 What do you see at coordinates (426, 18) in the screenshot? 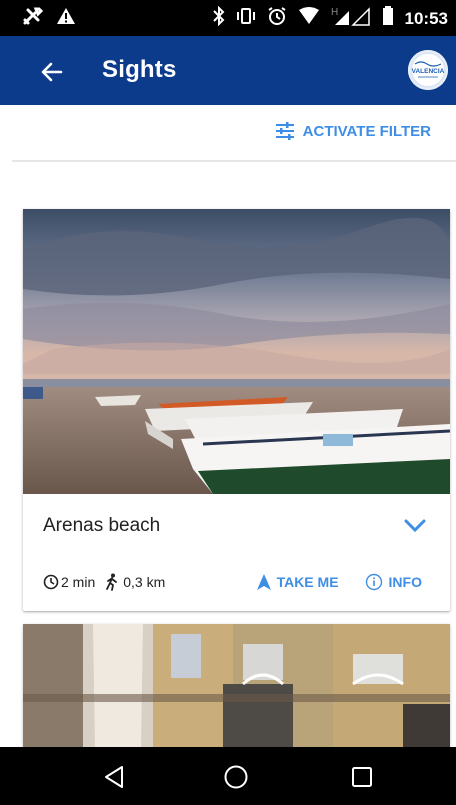
I see `status-time: 10:53` at bounding box center [426, 18].